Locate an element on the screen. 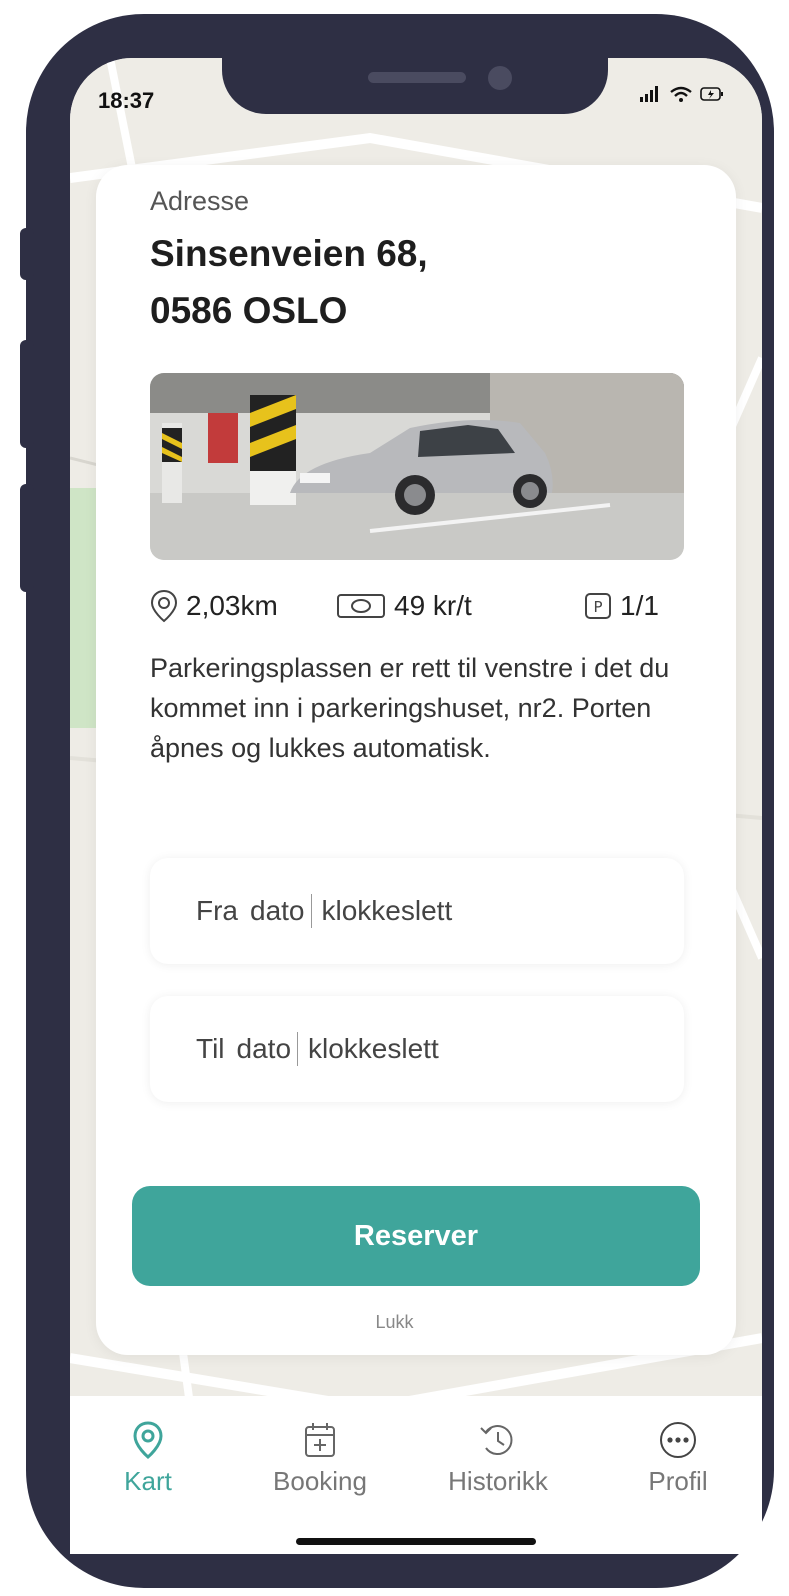 Image resolution: width=789 pixels, height=1596 pixels. to-prefix: Til is located at coordinates (210, 1048).